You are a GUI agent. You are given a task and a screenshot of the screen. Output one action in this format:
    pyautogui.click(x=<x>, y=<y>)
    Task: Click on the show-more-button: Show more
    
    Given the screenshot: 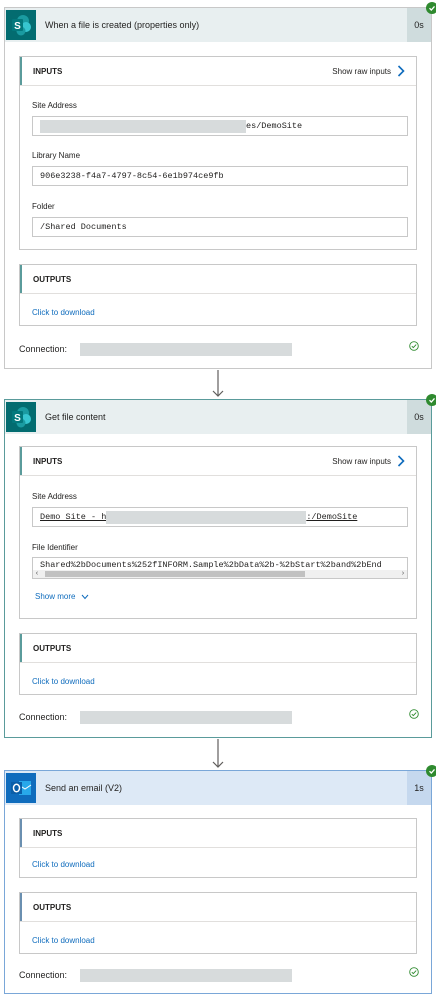 What is the action you would take?
    pyautogui.click(x=62, y=596)
    